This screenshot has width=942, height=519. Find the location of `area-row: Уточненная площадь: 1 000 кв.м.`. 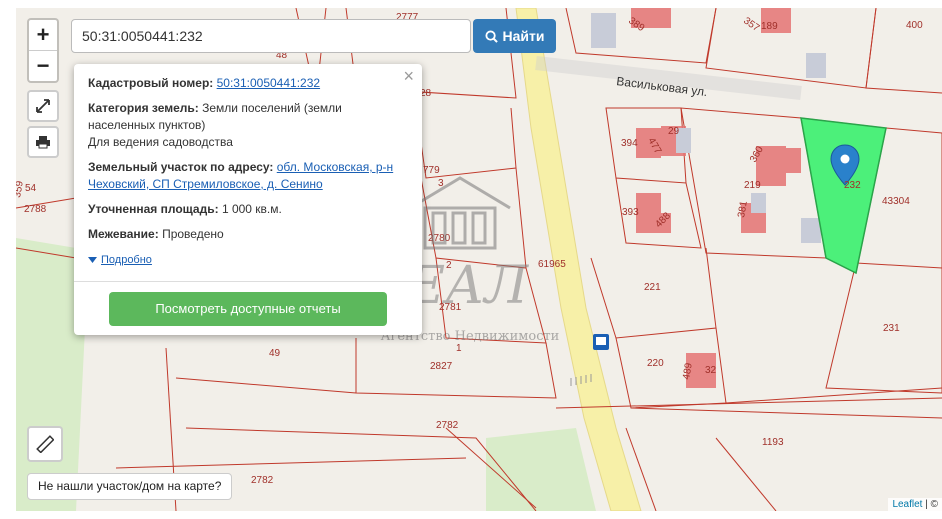

area-row: Уточненная площадь: 1 000 кв.м. is located at coordinates (185, 209).